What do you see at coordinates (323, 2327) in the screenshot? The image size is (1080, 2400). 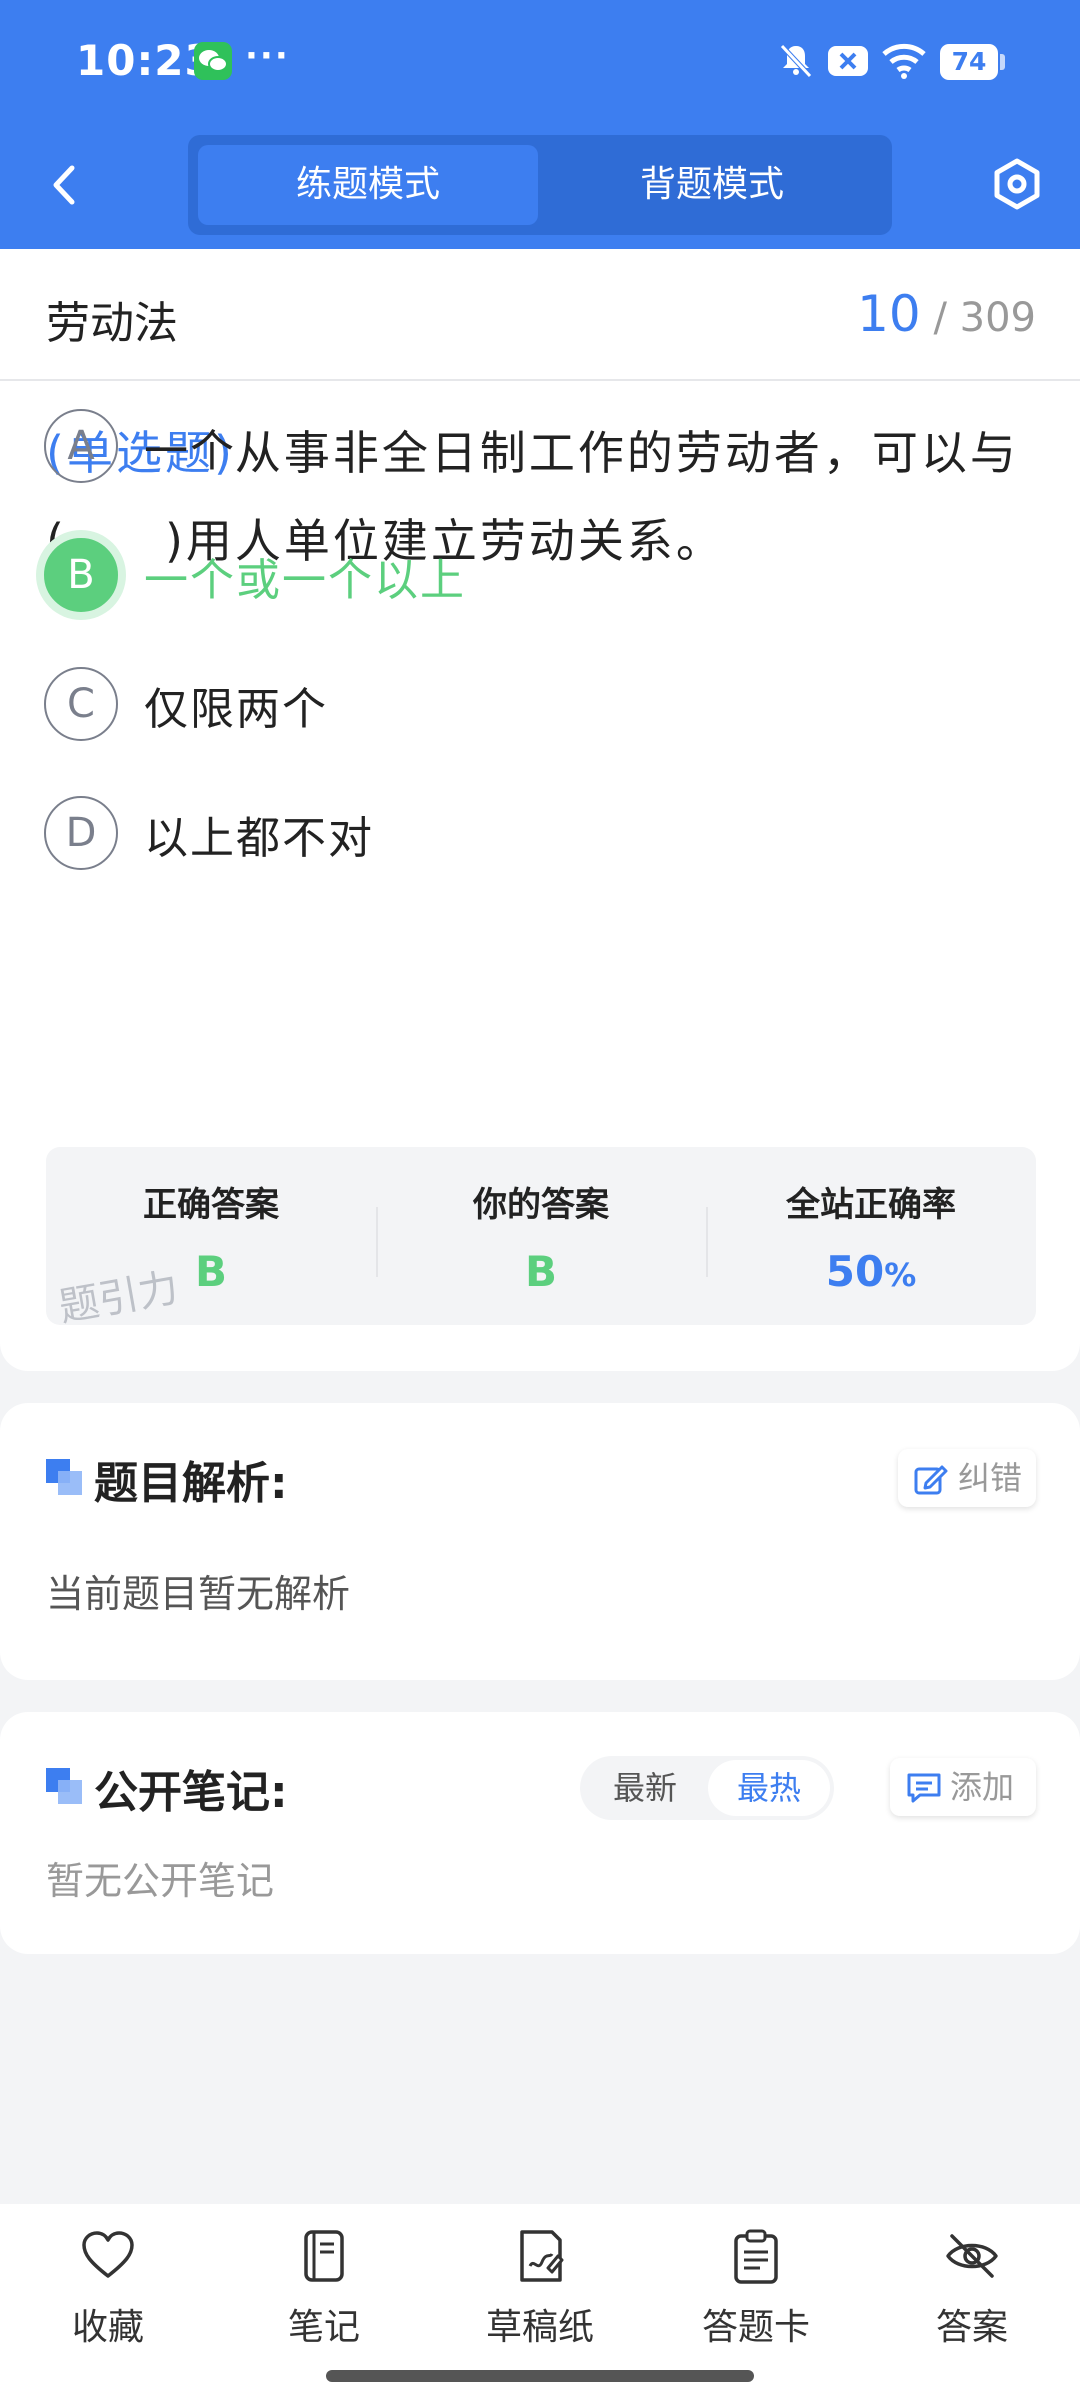 I see `nav-label: 笔记` at bounding box center [323, 2327].